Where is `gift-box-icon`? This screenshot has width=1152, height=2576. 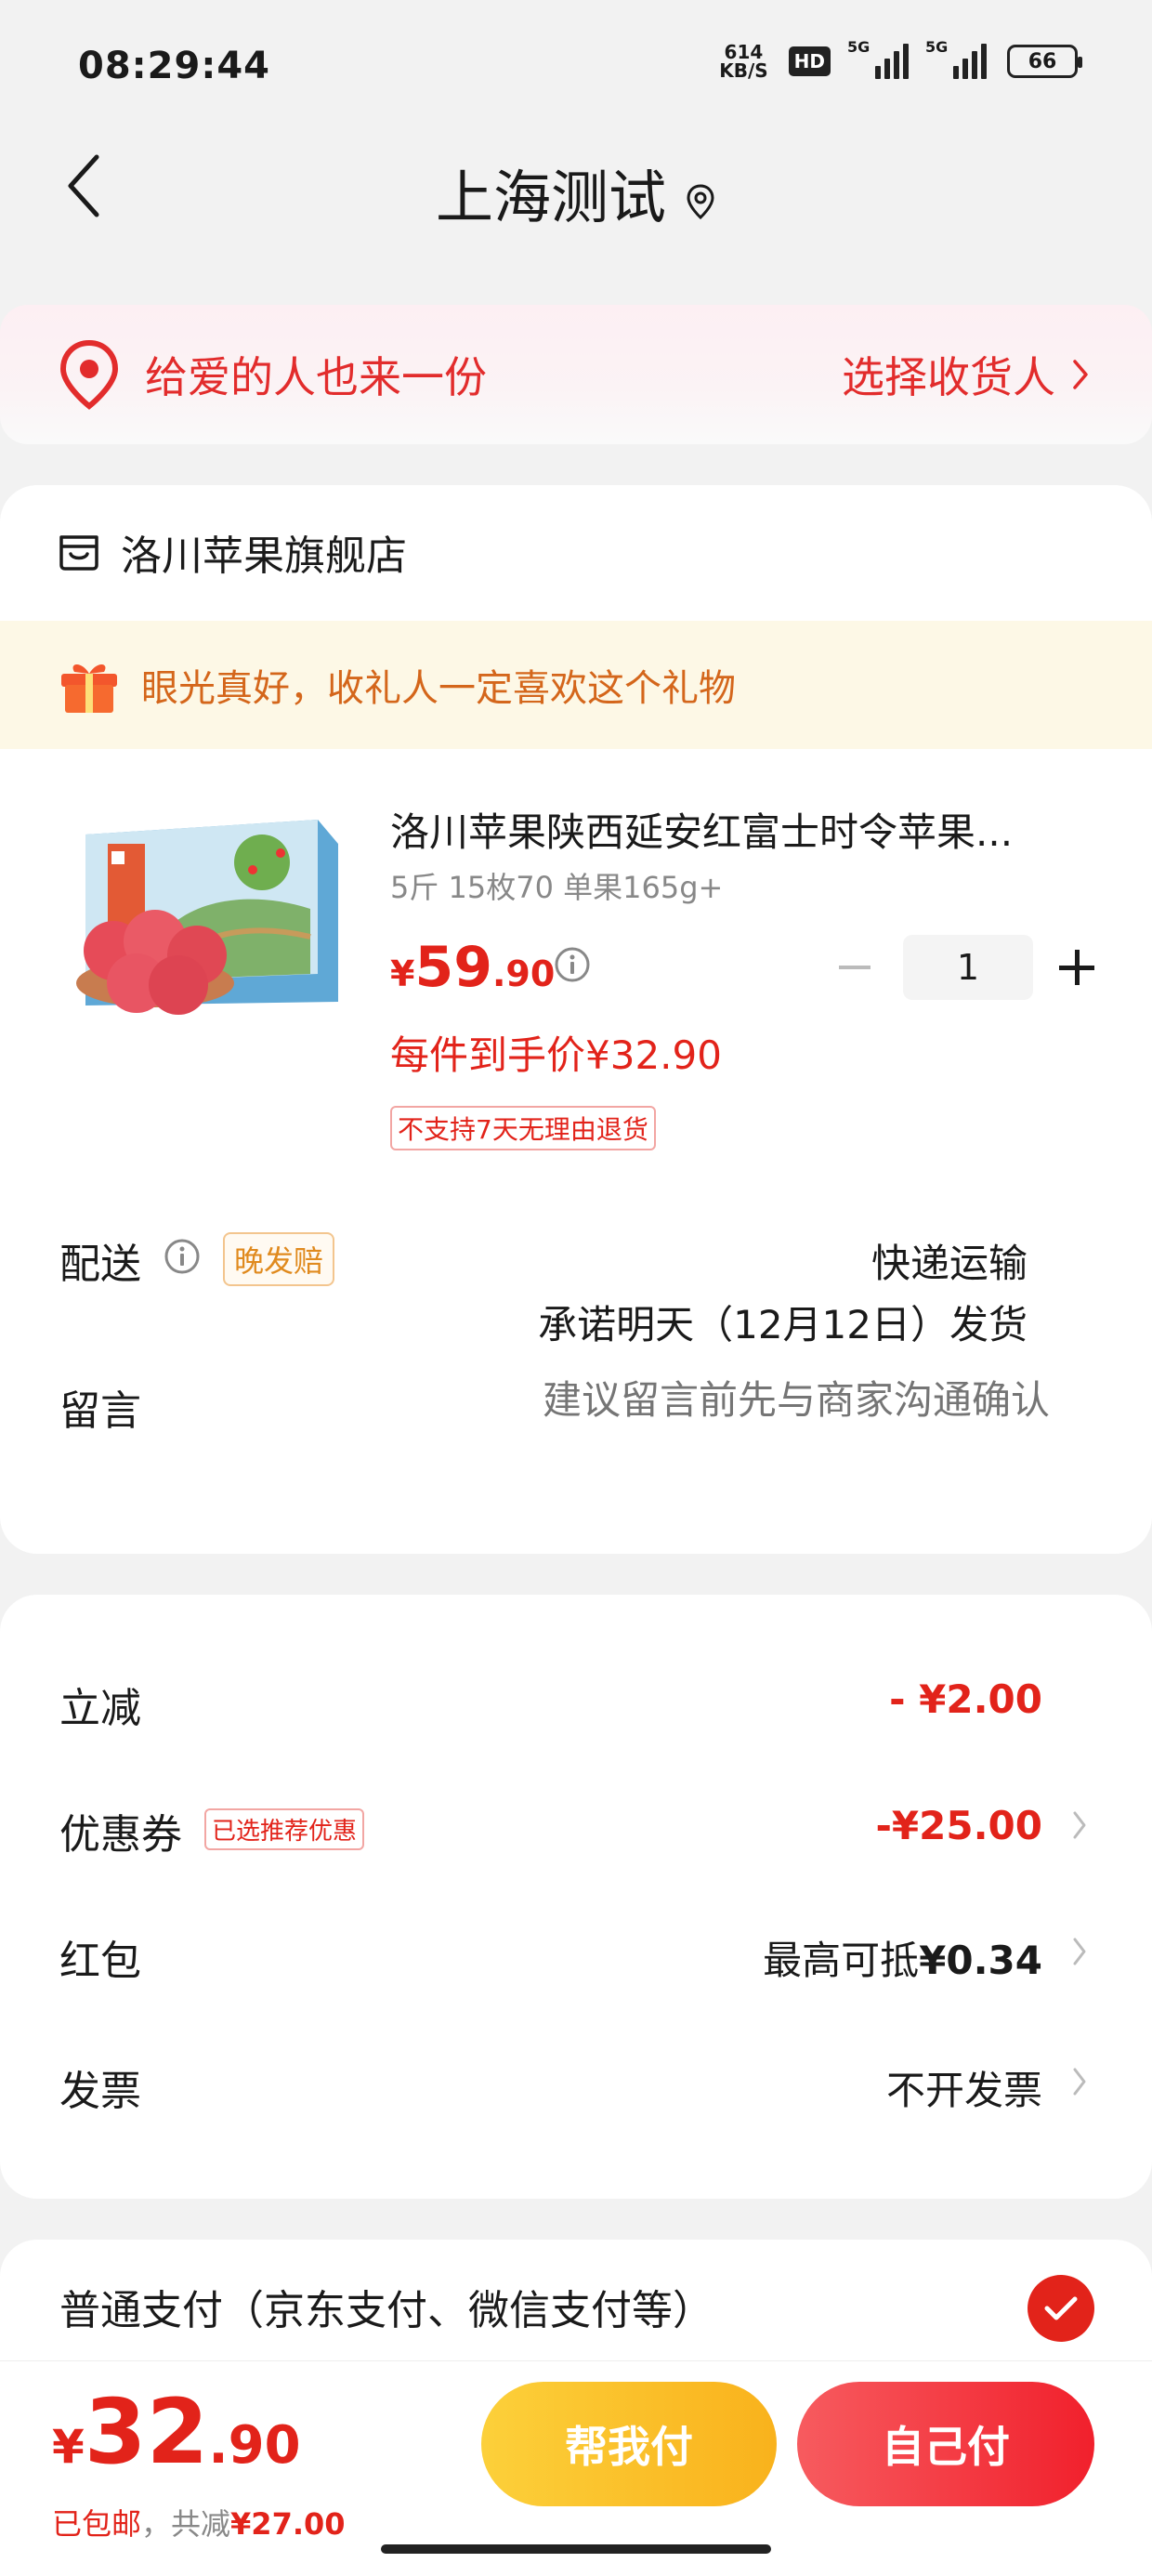 gift-box-icon is located at coordinates (89, 688).